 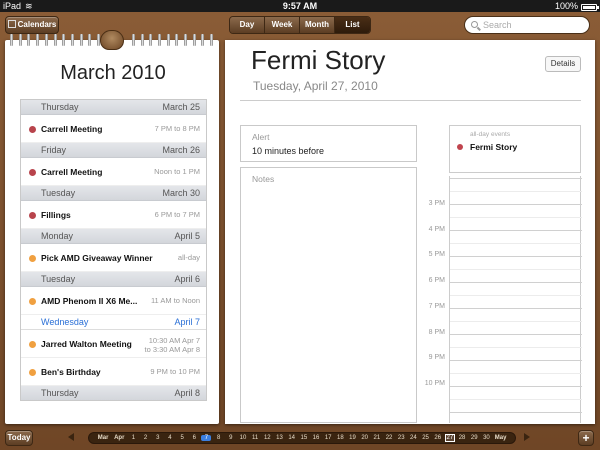 I want to click on details-button: Details, so click(x=563, y=64).